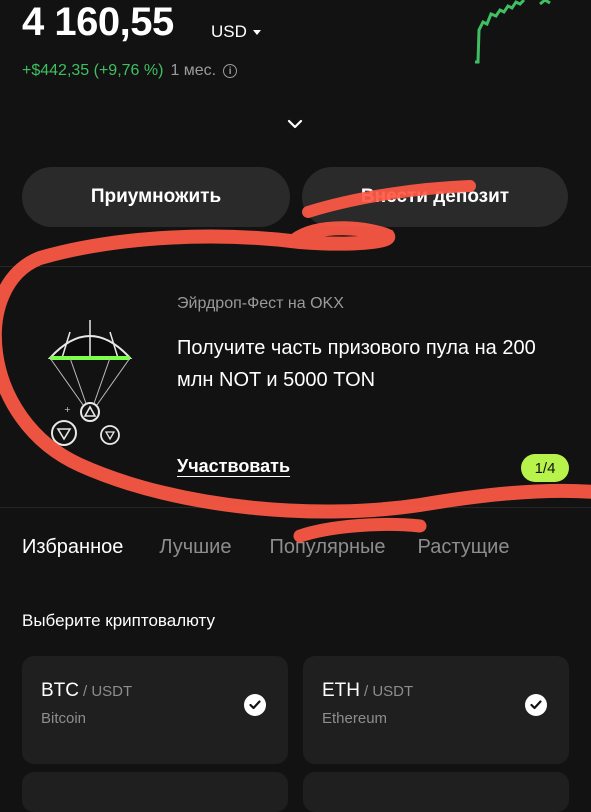 This screenshot has height=812, width=591. I want to click on coin-symbol-row: BTC / USDT, so click(86, 691).